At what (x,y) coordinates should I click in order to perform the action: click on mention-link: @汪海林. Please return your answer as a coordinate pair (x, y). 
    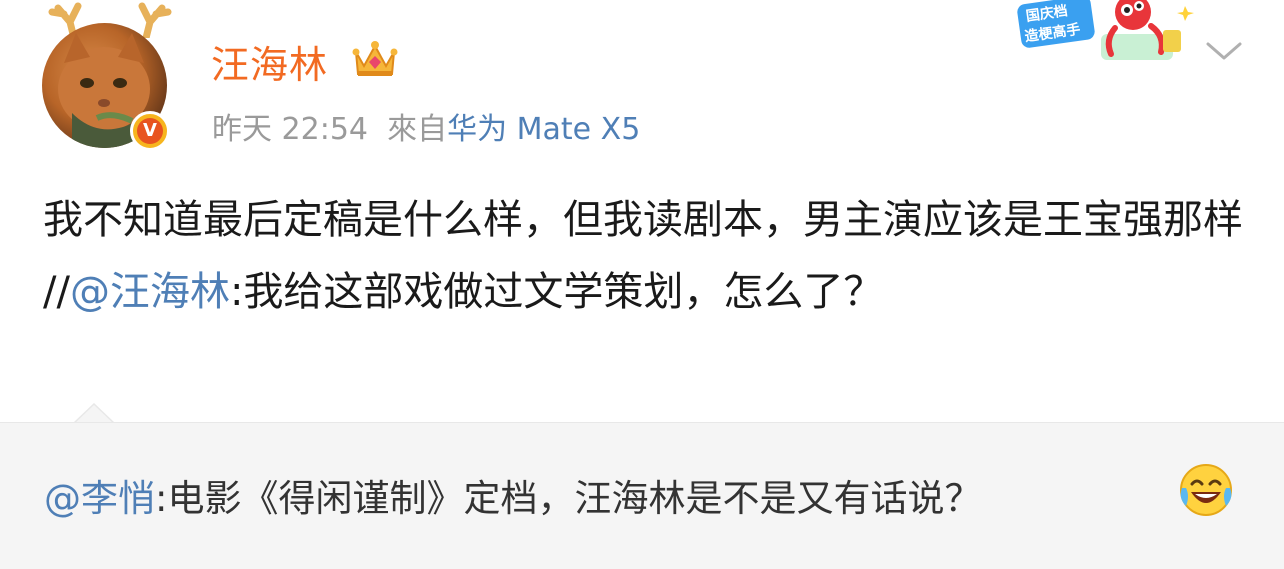
    Looking at the image, I should click on (150, 292).